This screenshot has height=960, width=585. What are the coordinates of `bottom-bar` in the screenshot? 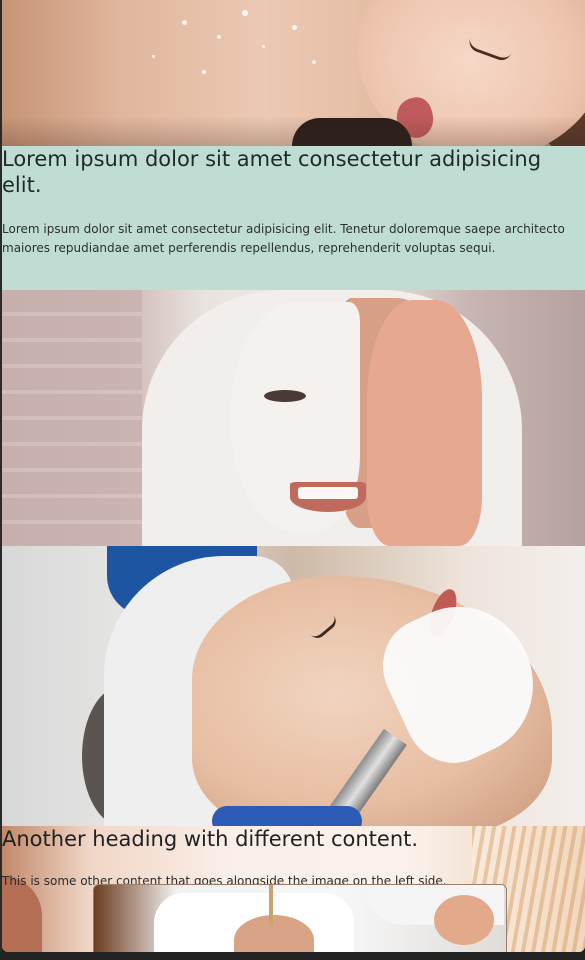 It's located at (292, 956).